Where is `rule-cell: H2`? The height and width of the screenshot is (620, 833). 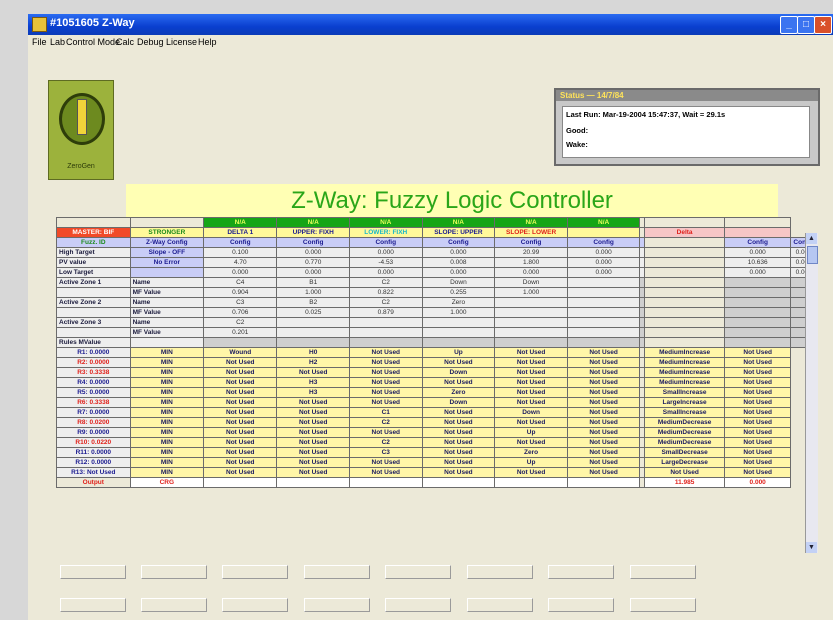 rule-cell: H2 is located at coordinates (313, 362).